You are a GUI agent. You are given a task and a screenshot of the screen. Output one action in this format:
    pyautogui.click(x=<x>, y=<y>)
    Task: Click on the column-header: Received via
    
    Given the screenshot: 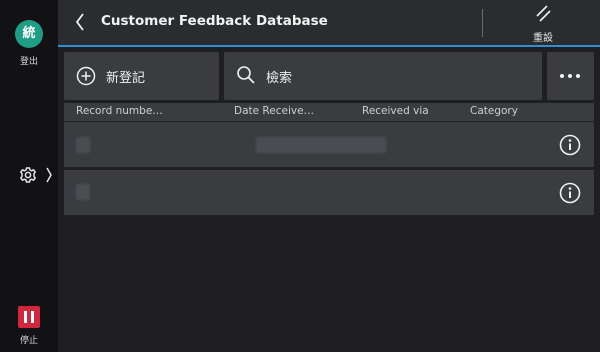 What is the action you would take?
    pyautogui.click(x=395, y=111)
    